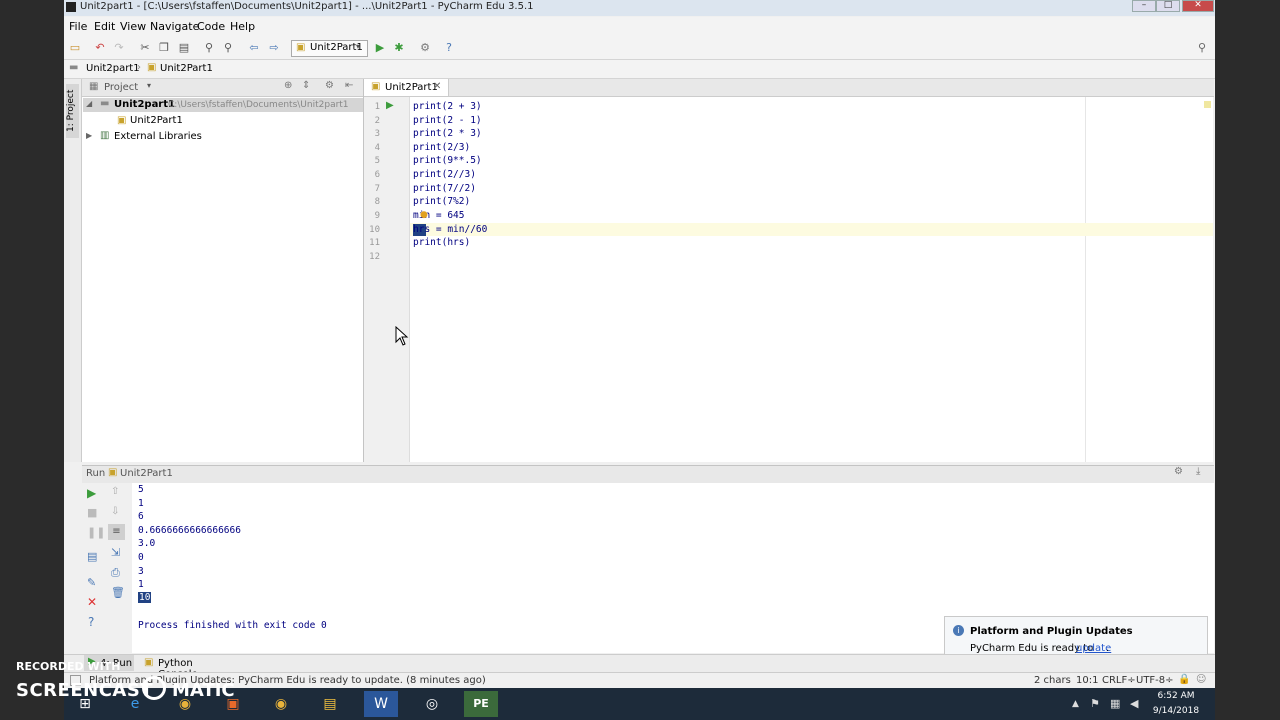 The height and width of the screenshot is (720, 1280). What do you see at coordinates (115, 511) in the screenshot?
I see `scroll-down-icon: ⇩` at bounding box center [115, 511].